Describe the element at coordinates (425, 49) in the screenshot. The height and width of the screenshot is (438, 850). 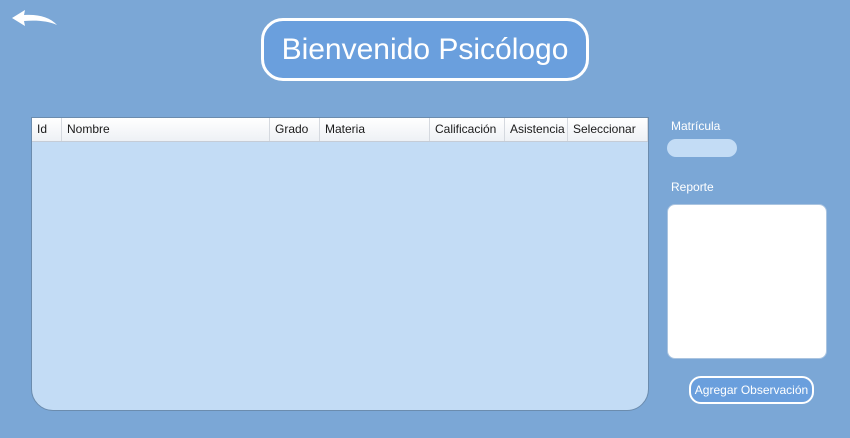
I see `page-title: Bienvenido Psicólogo` at that location.